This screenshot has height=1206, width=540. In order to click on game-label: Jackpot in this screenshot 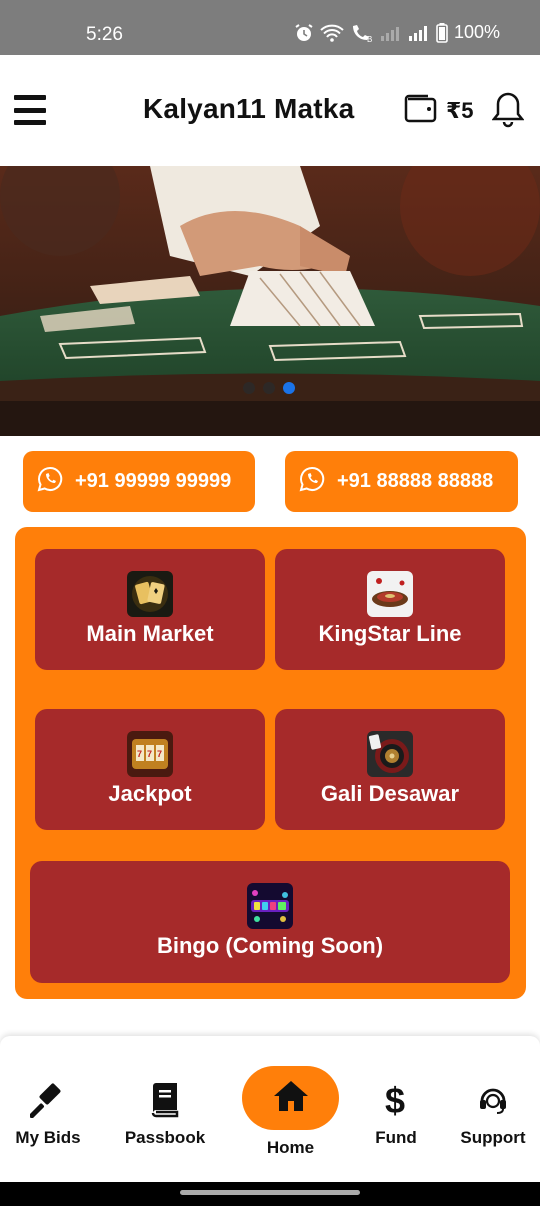, I will do `click(150, 793)`.